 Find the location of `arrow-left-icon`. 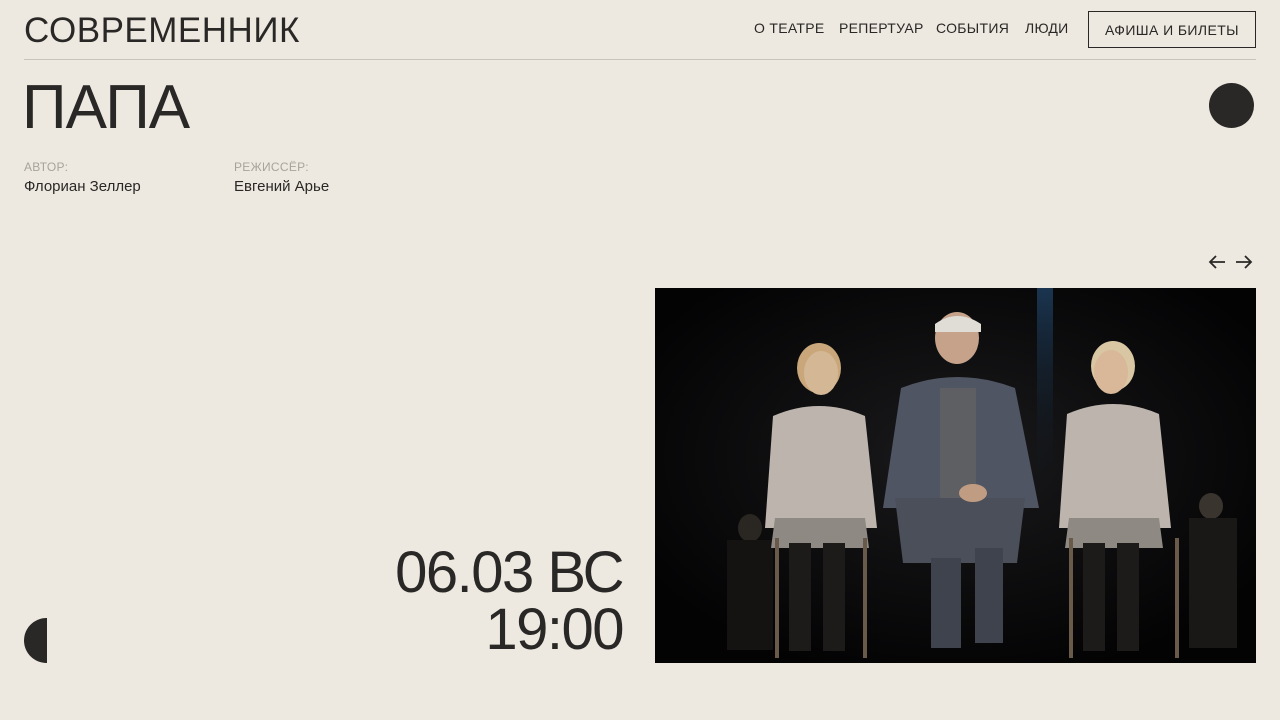

arrow-left-icon is located at coordinates (1217, 262).